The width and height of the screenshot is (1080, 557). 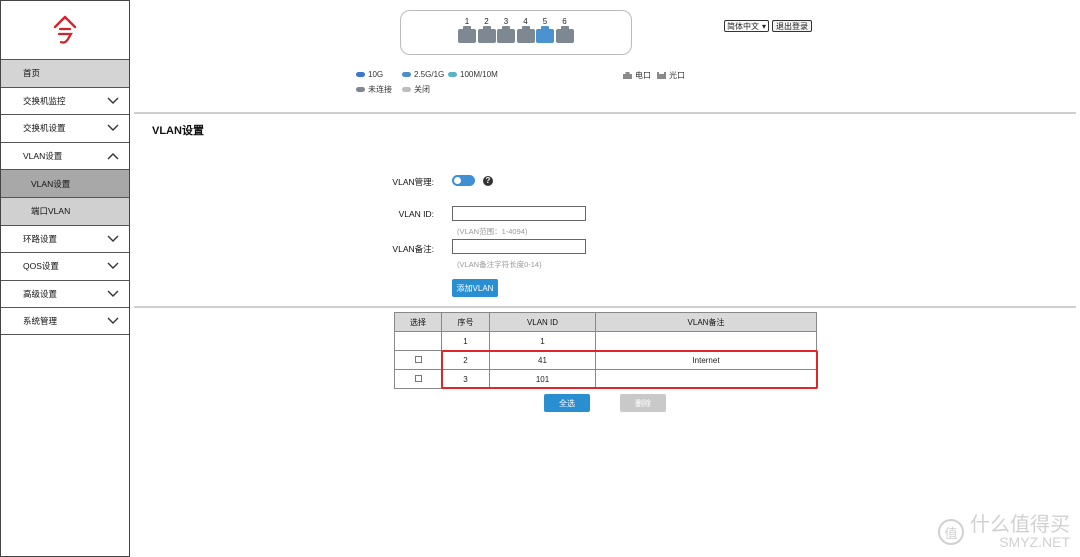 What do you see at coordinates (486, 21) in the screenshot?
I see `port-number: 2` at bounding box center [486, 21].